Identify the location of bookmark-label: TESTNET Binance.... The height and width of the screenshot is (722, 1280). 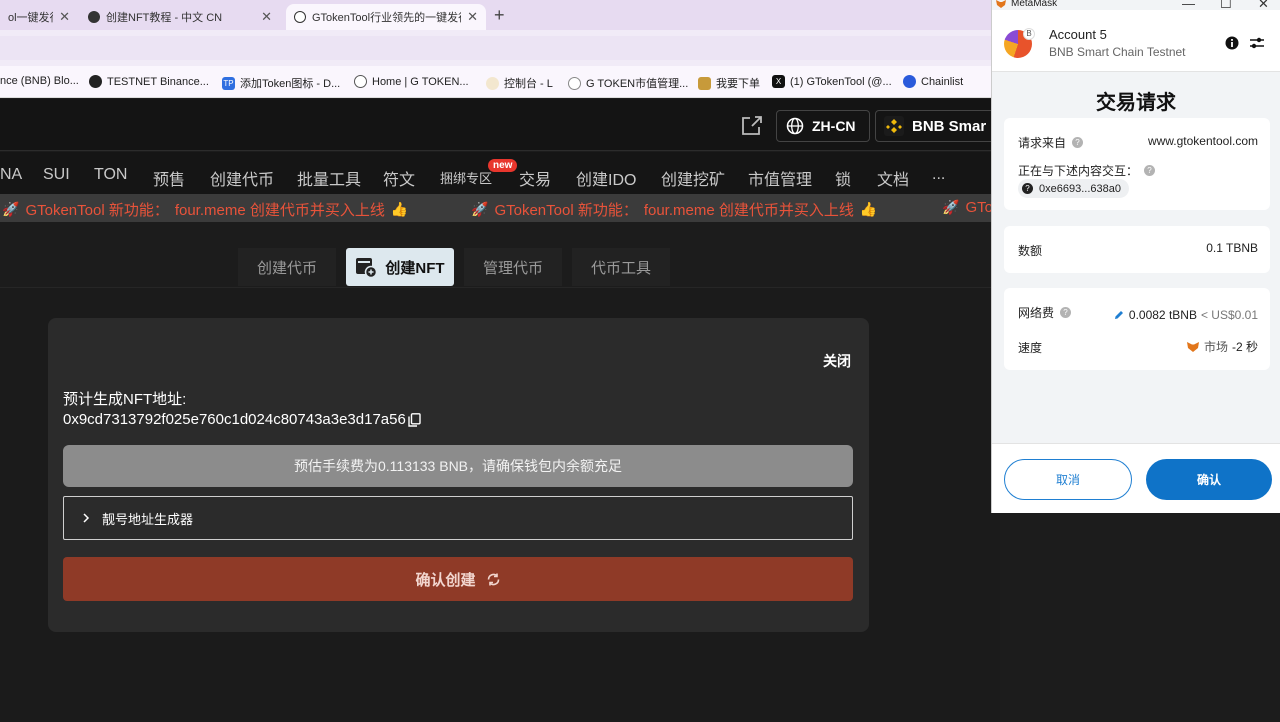
(158, 81).